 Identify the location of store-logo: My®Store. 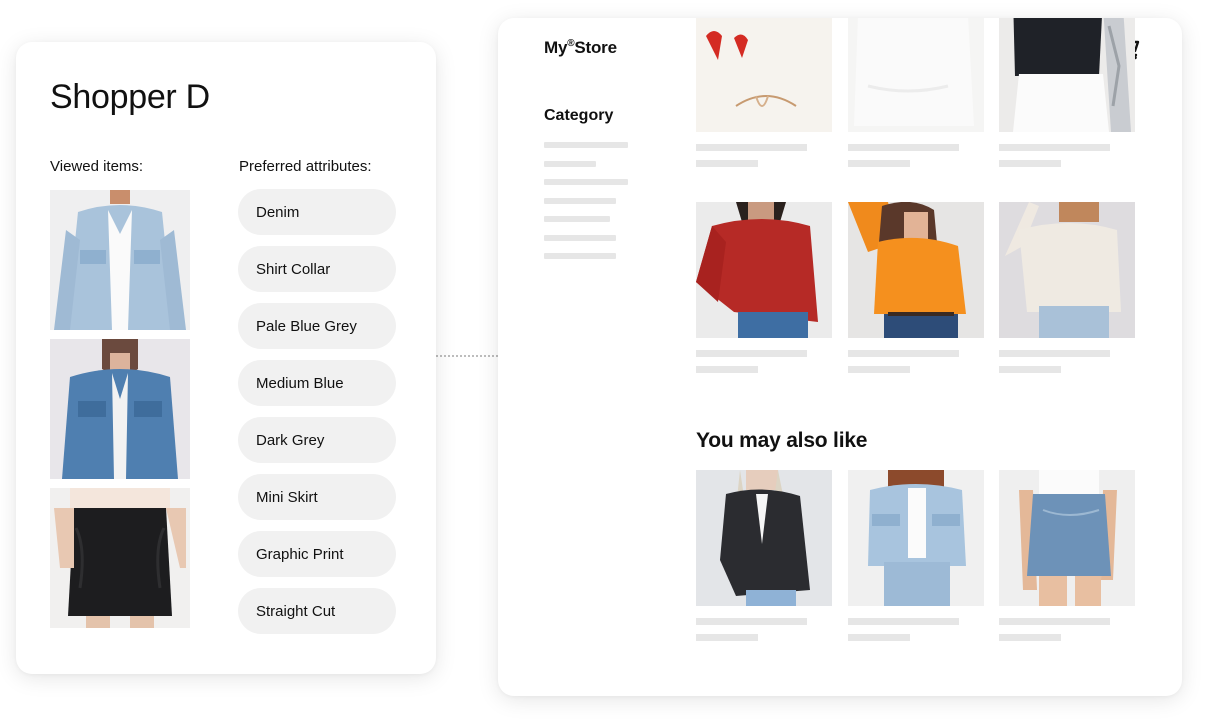
(580, 48).